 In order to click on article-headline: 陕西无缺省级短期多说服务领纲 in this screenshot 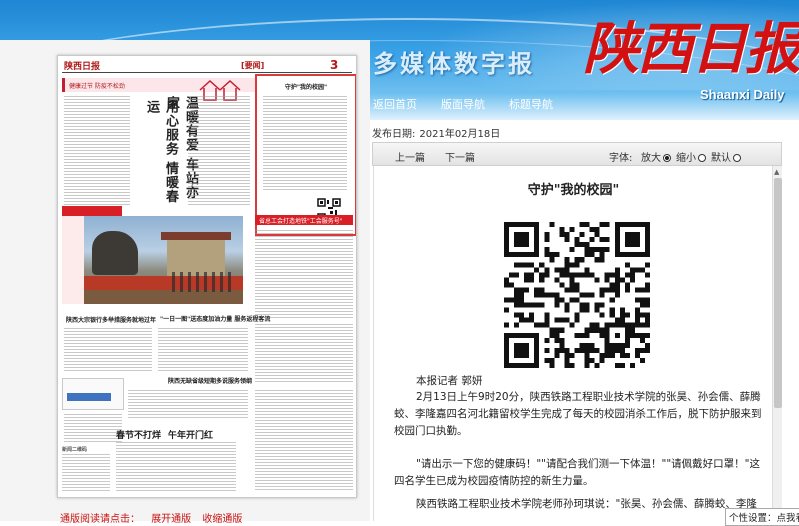, I will do `click(210, 380)`.